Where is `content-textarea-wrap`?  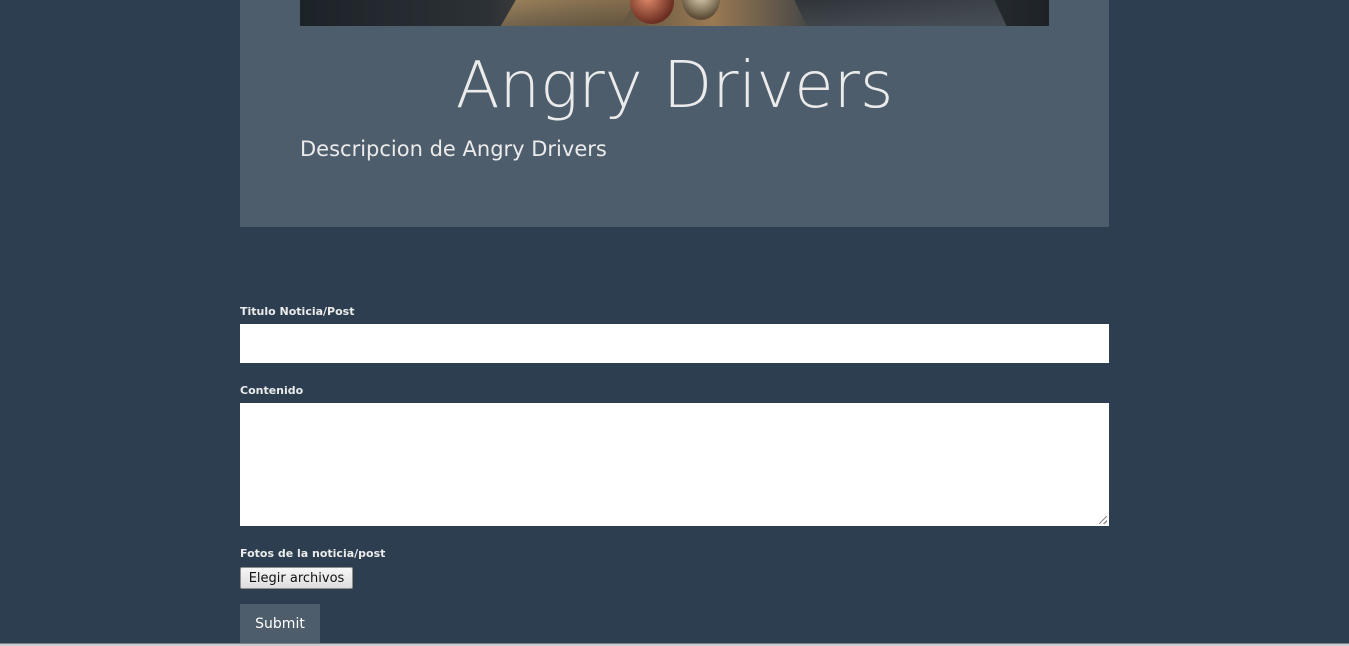 content-textarea-wrap is located at coordinates (674, 464).